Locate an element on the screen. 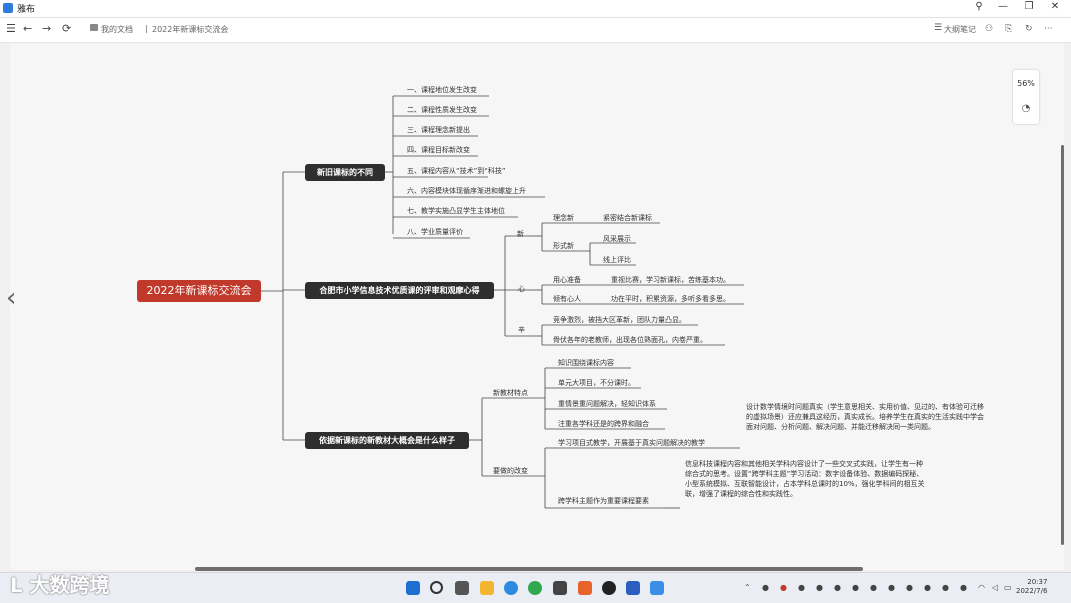 Image resolution: width=1071 pixels, height=603 pixels. b3-feature-1: 知识围绕课标内容 is located at coordinates (586, 363).